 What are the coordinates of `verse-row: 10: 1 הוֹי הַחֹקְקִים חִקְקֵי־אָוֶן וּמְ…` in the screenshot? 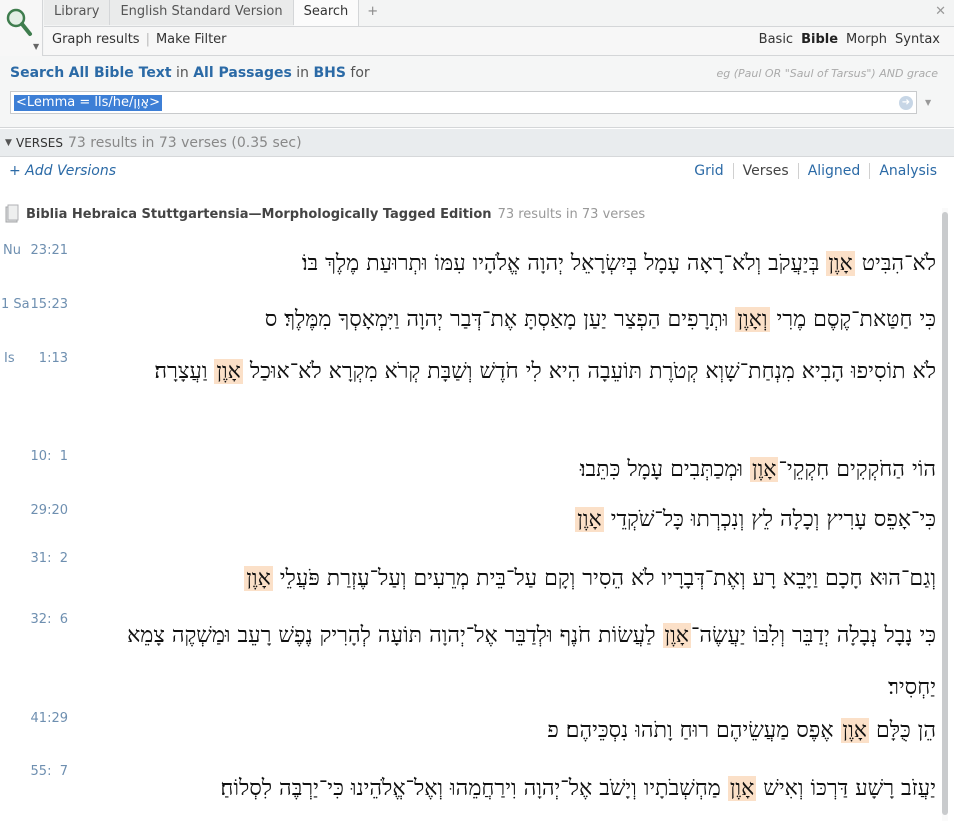 It's located at (470, 473).